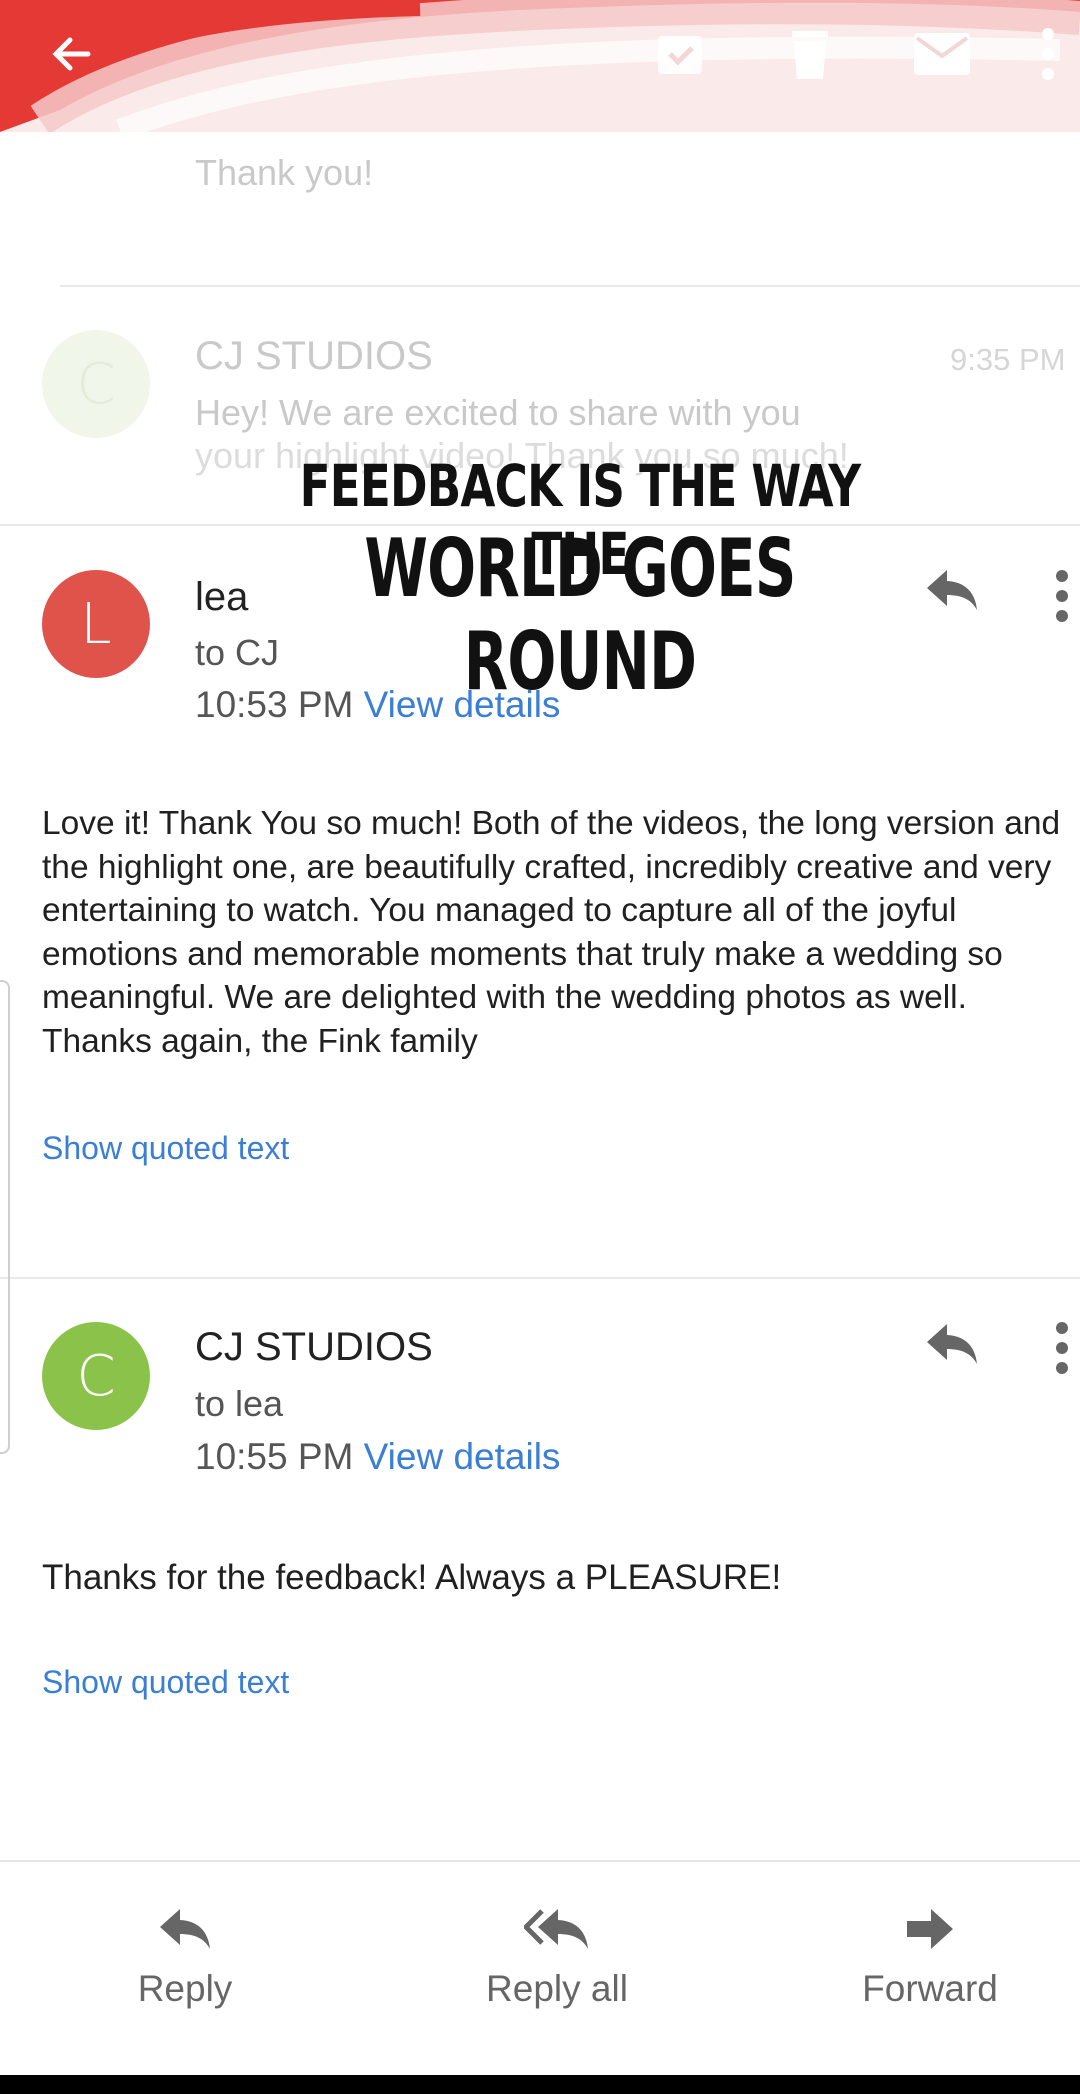 This screenshot has width=1080, height=2094. Describe the element at coordinates (222, 597) in the screenshot. I see `sender-name: lea` at that location.